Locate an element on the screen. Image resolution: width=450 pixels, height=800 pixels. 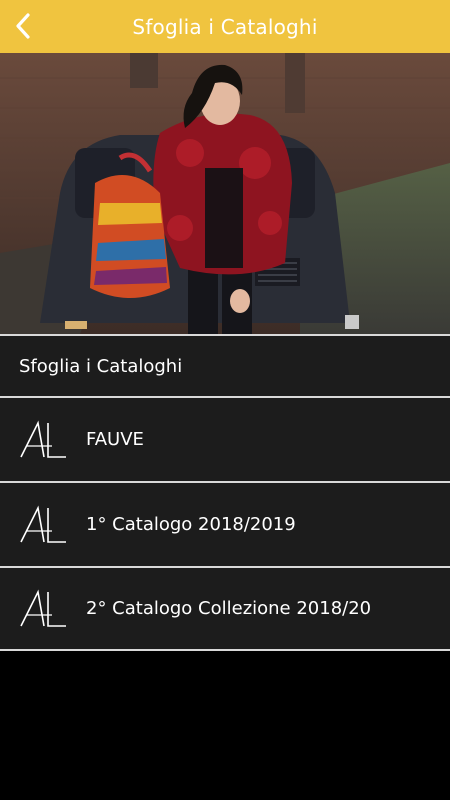
page-title: Sfoglia i Cataloghi is located at coordinates (225, 26).